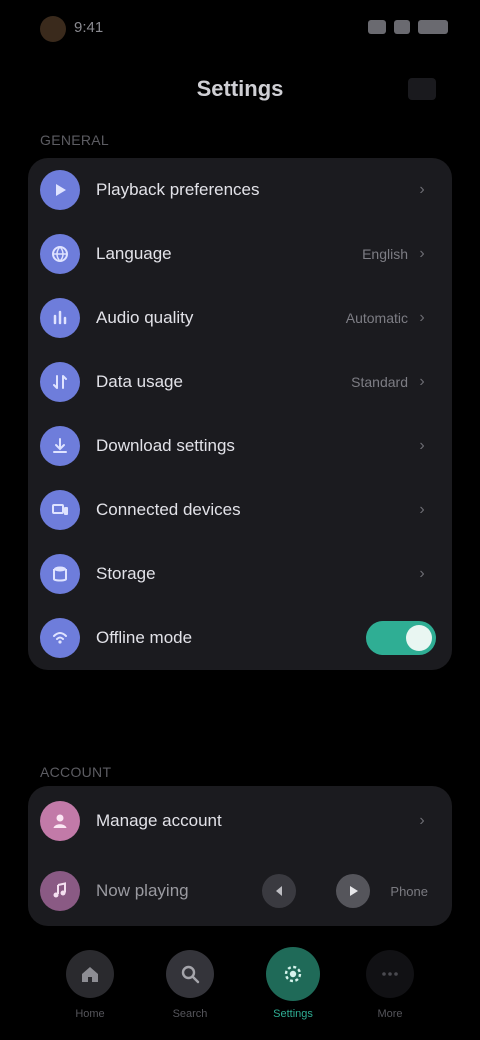 The image size is (480, 1040). Describe the element at coordinates (168, 509) in the screenshot. I see `settings-row-label: Connected devices` at that location.